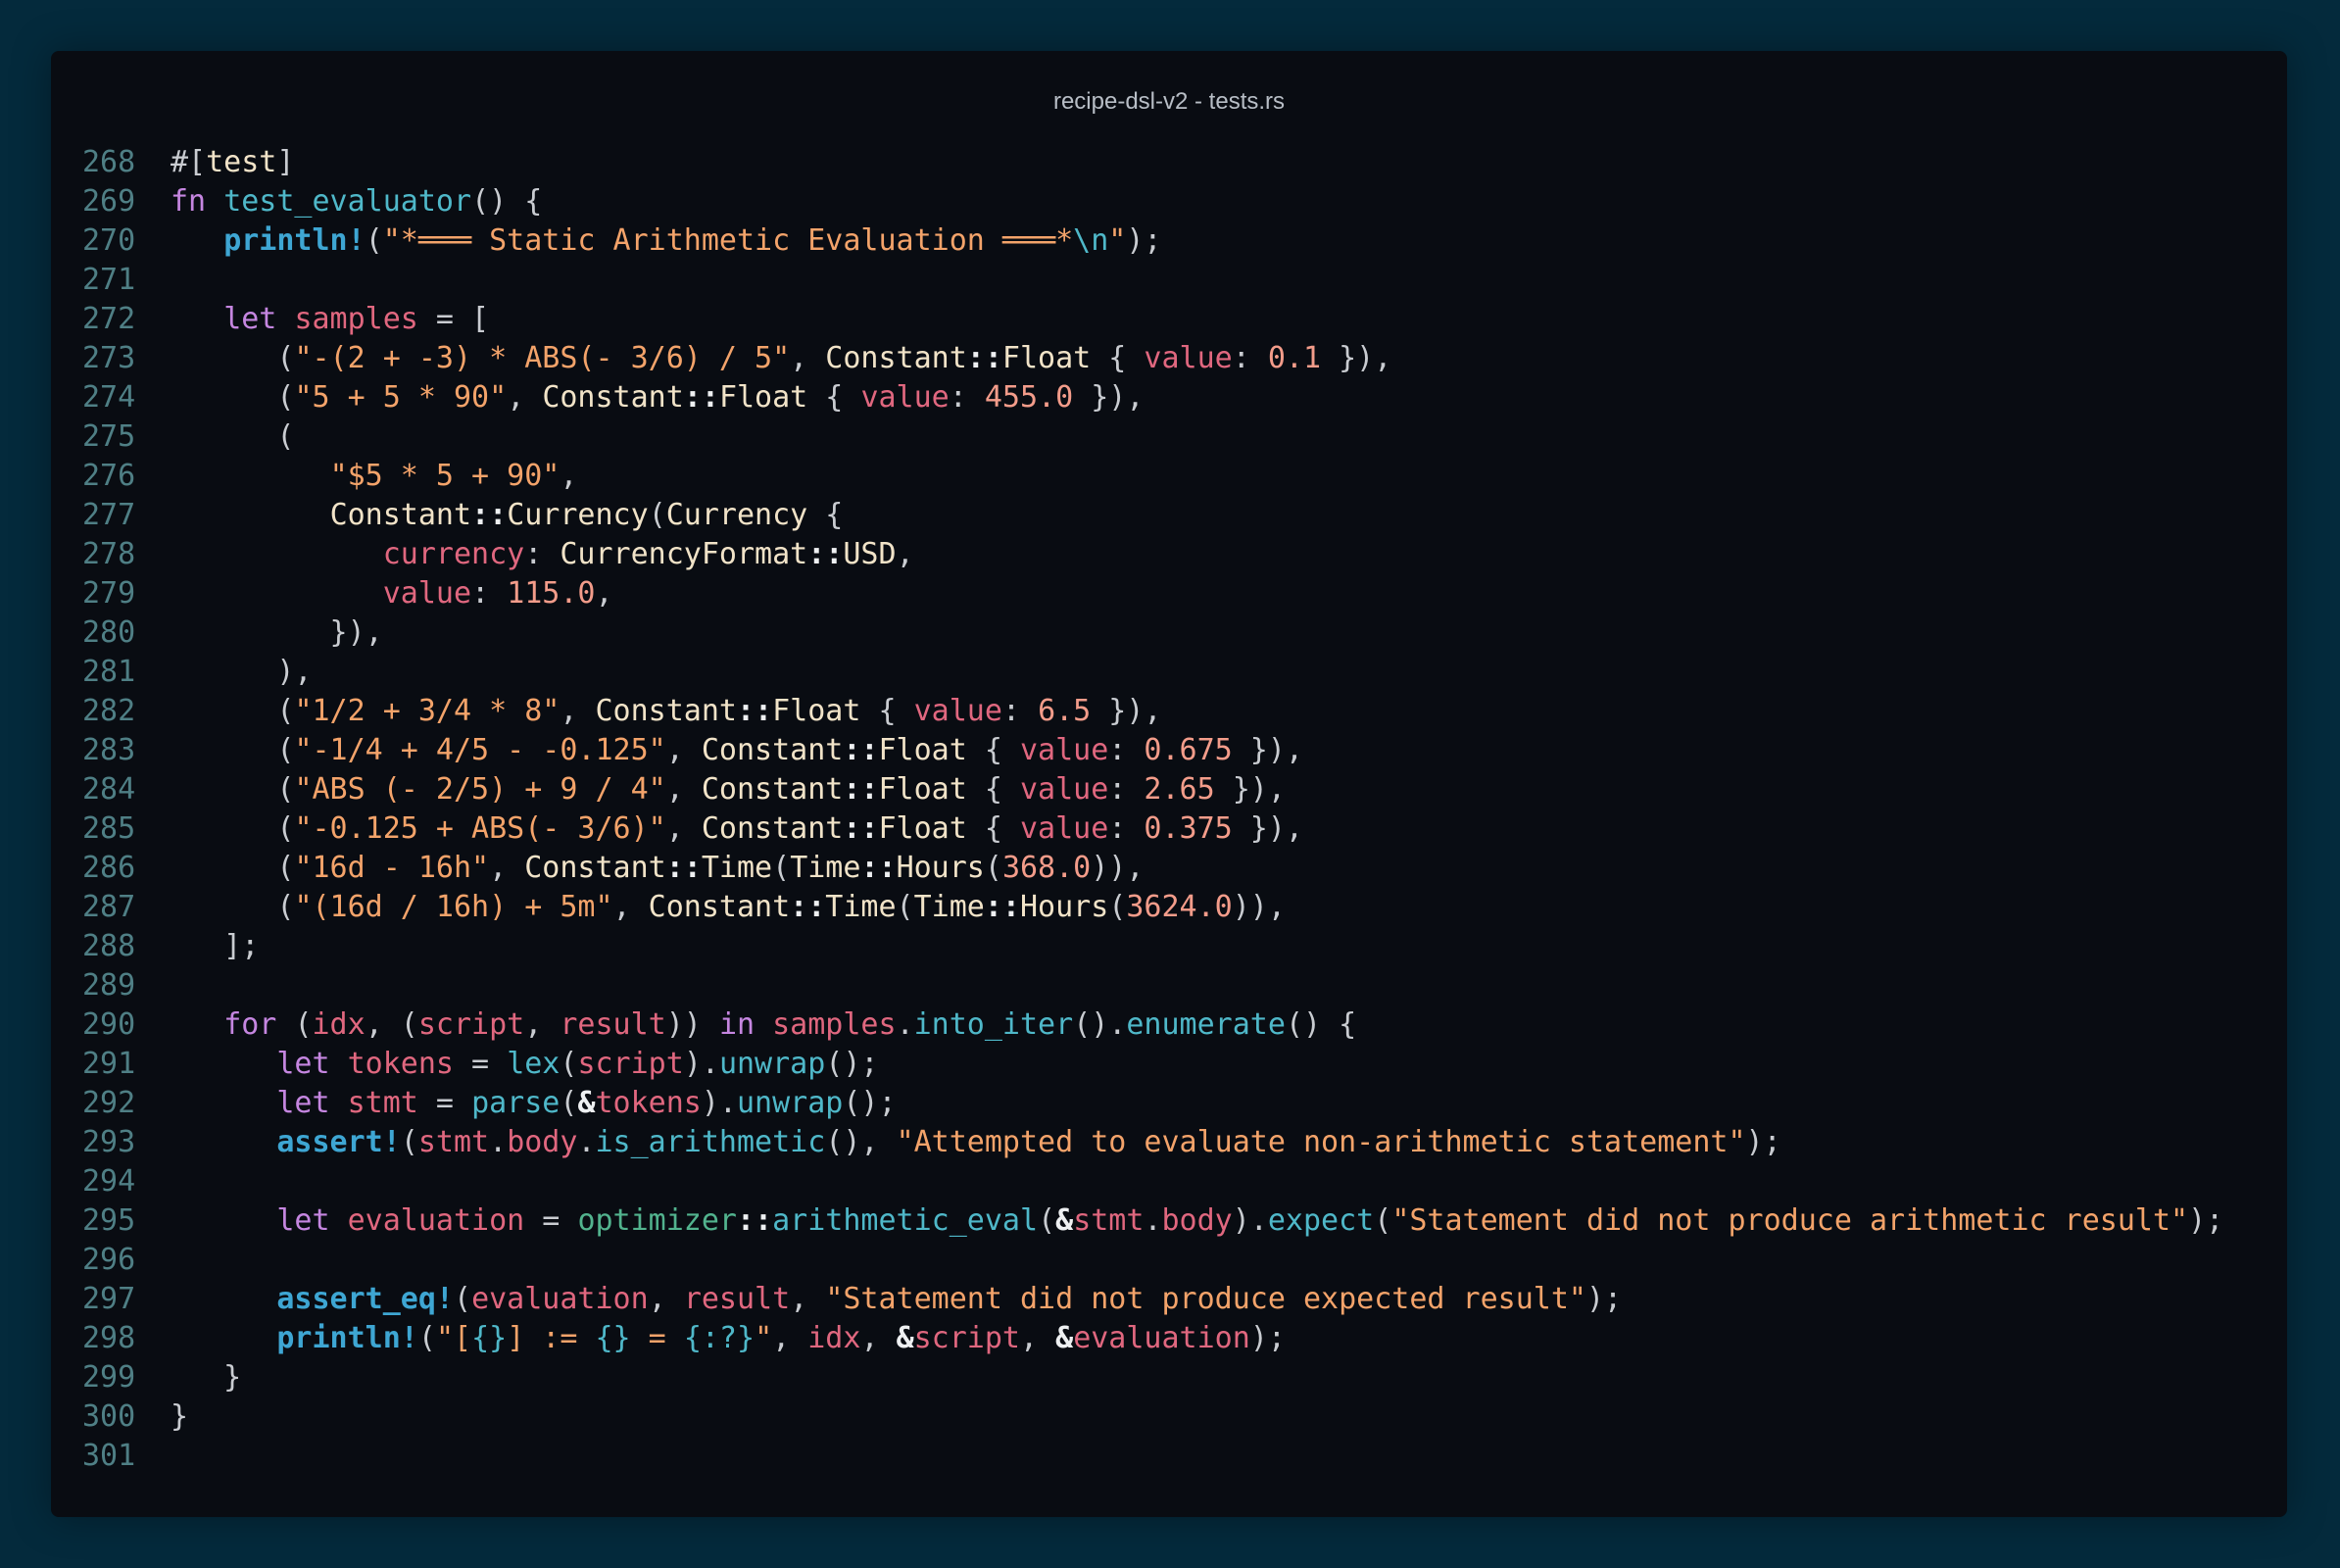 Image resolution: width=2340 pixels, height=1568 pixels. Describe the element at coordinates (1152, 1417) in the screenshot. I see `code-line: 300}` at that location.